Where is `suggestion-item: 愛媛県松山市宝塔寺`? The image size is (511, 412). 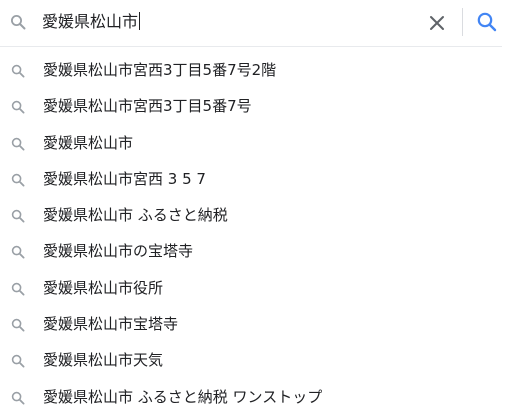
suggestion-item: 愛媛県松山市宝塔寺 is located at coordinates (255, 324).